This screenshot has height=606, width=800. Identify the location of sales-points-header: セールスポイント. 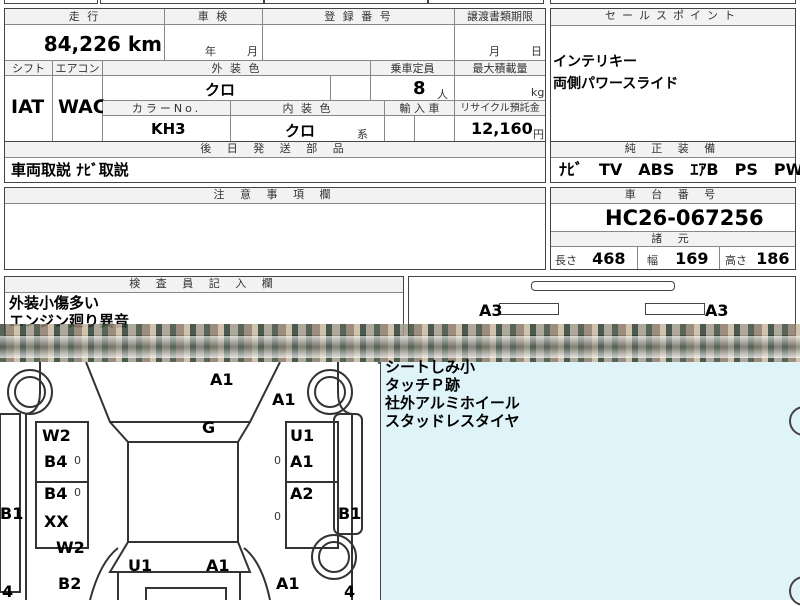
(673, 17).